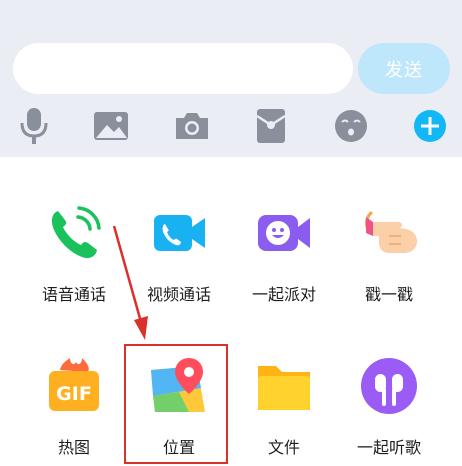  What do you see at coordinates (178, 294) in the screenshot?
I see `panel-item-label: 视频通话` at bounding box center [178, 294].